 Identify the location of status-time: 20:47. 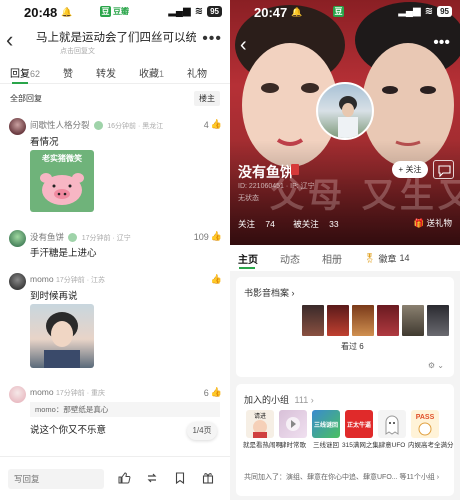
(271, 12).